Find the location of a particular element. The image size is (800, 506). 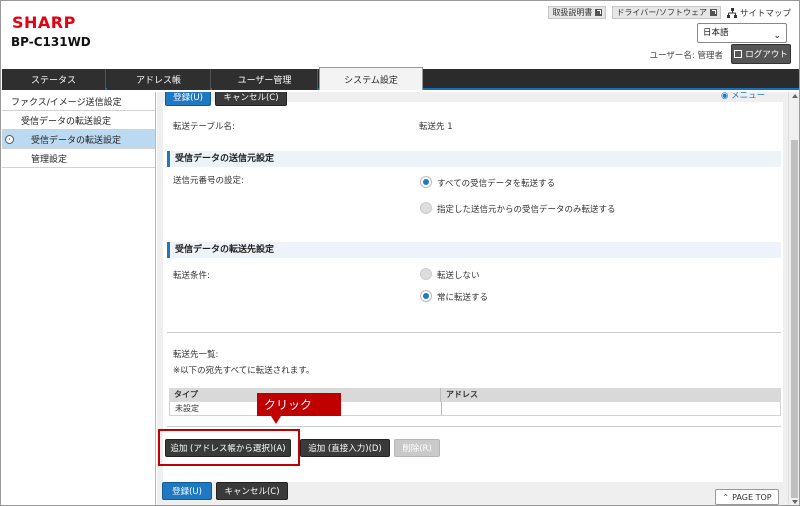

radio-forward-specified-label: 指定した送信元からの受信データのみ転送する is located at coordinates (526, 210).